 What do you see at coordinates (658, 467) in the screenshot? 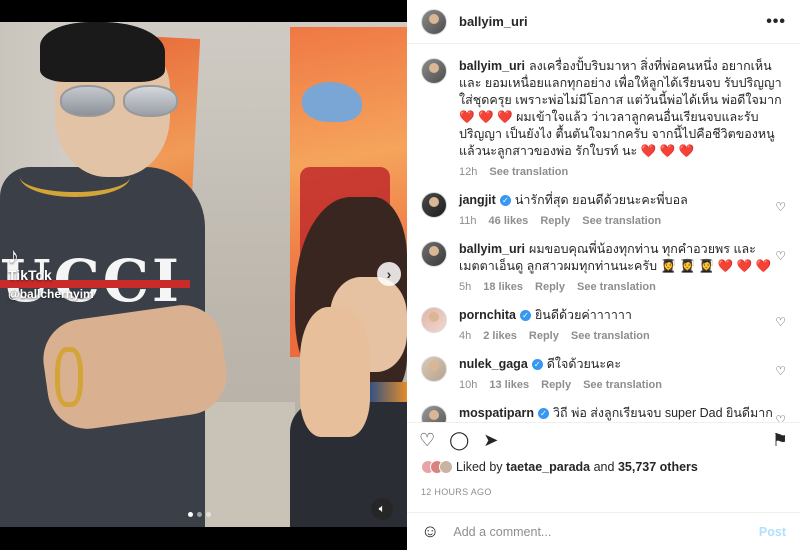
I see `likes-count: 35,737 others` at bounding box center [658, 467].